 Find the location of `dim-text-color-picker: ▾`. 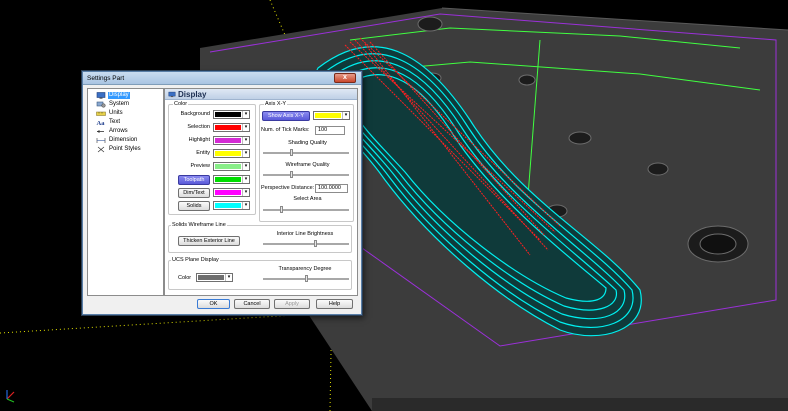

dim-text-color-picker: ▾ is located at coordinates (231, 192).